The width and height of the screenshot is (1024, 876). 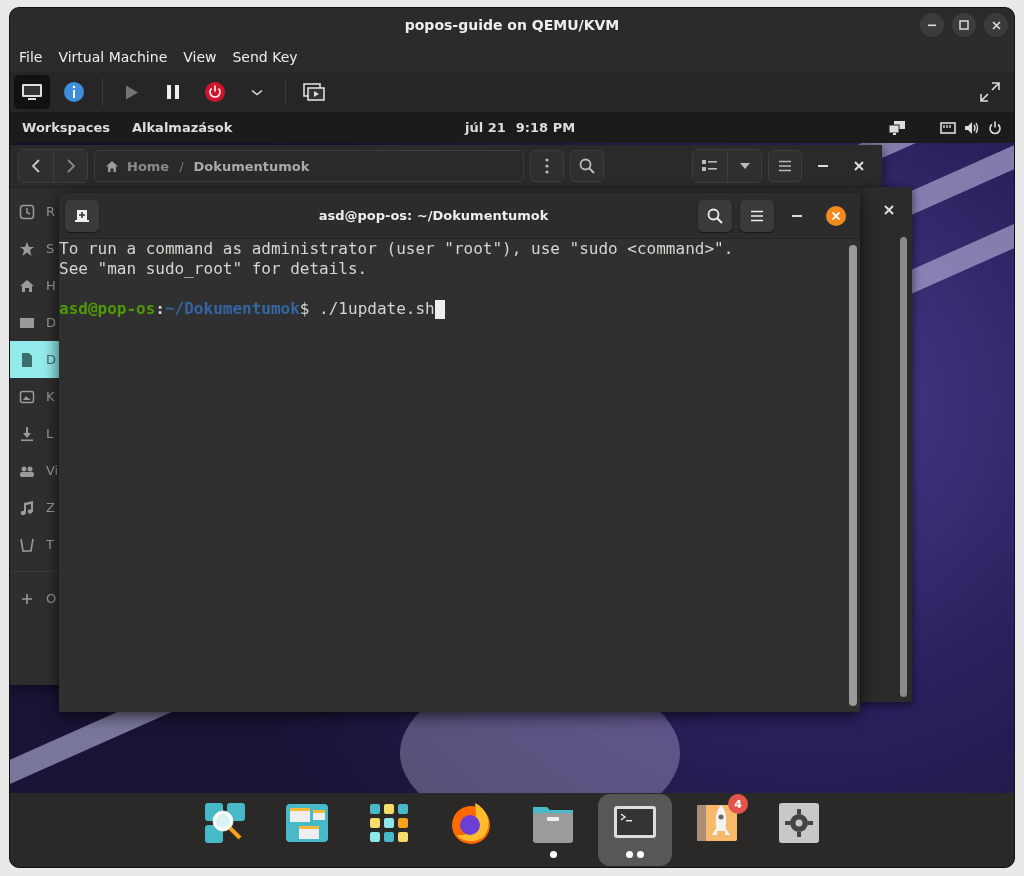 What do you see at coordinates (512, 25) in the screenshot?
I see `window-title: popos-guide on QEMU/KVM` at bounding box center [512, 25].